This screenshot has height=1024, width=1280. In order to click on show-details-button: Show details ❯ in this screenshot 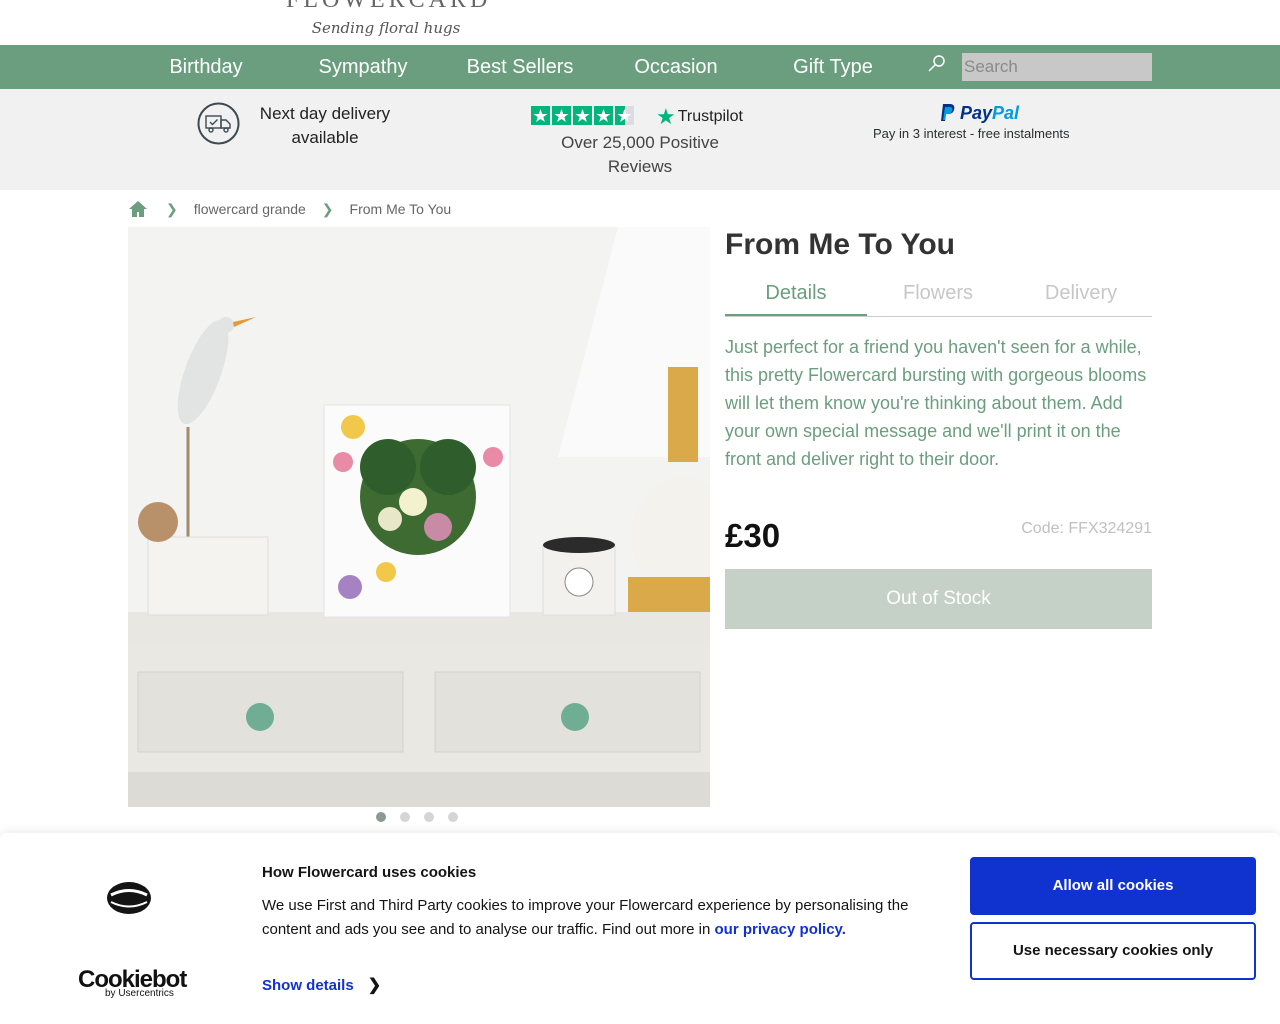, I will do `click(321, 985)`.